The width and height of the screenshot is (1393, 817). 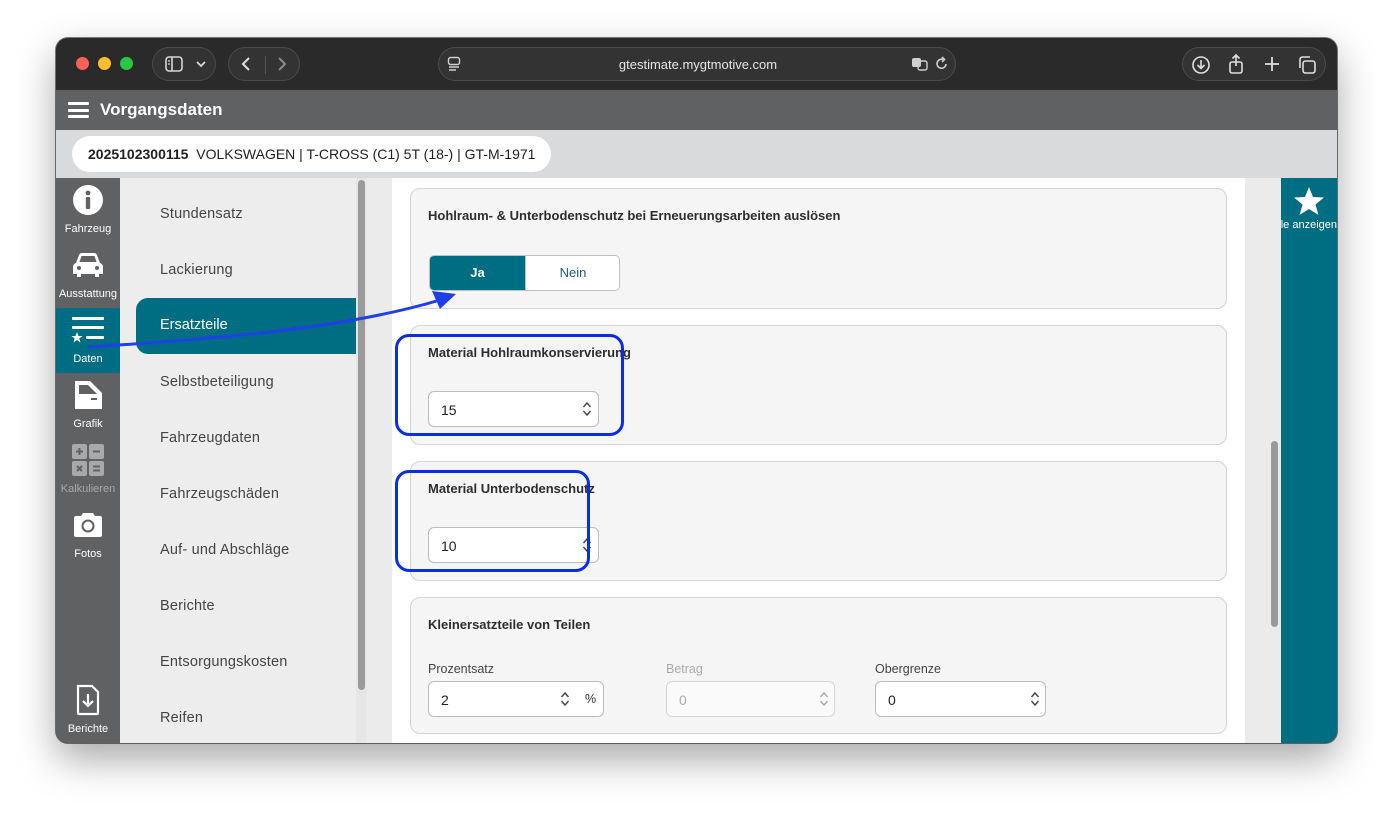 I want to click on sidebar-icon, so click(x=174, y=66).